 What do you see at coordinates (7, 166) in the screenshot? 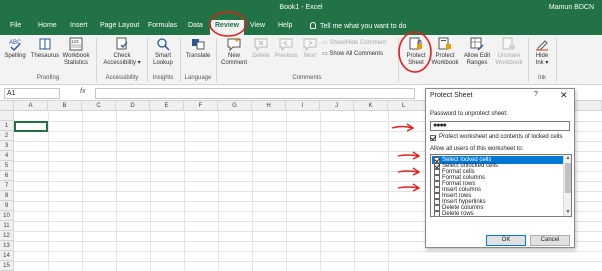
I see `row-header: 5` at bounding box center [7, 166].